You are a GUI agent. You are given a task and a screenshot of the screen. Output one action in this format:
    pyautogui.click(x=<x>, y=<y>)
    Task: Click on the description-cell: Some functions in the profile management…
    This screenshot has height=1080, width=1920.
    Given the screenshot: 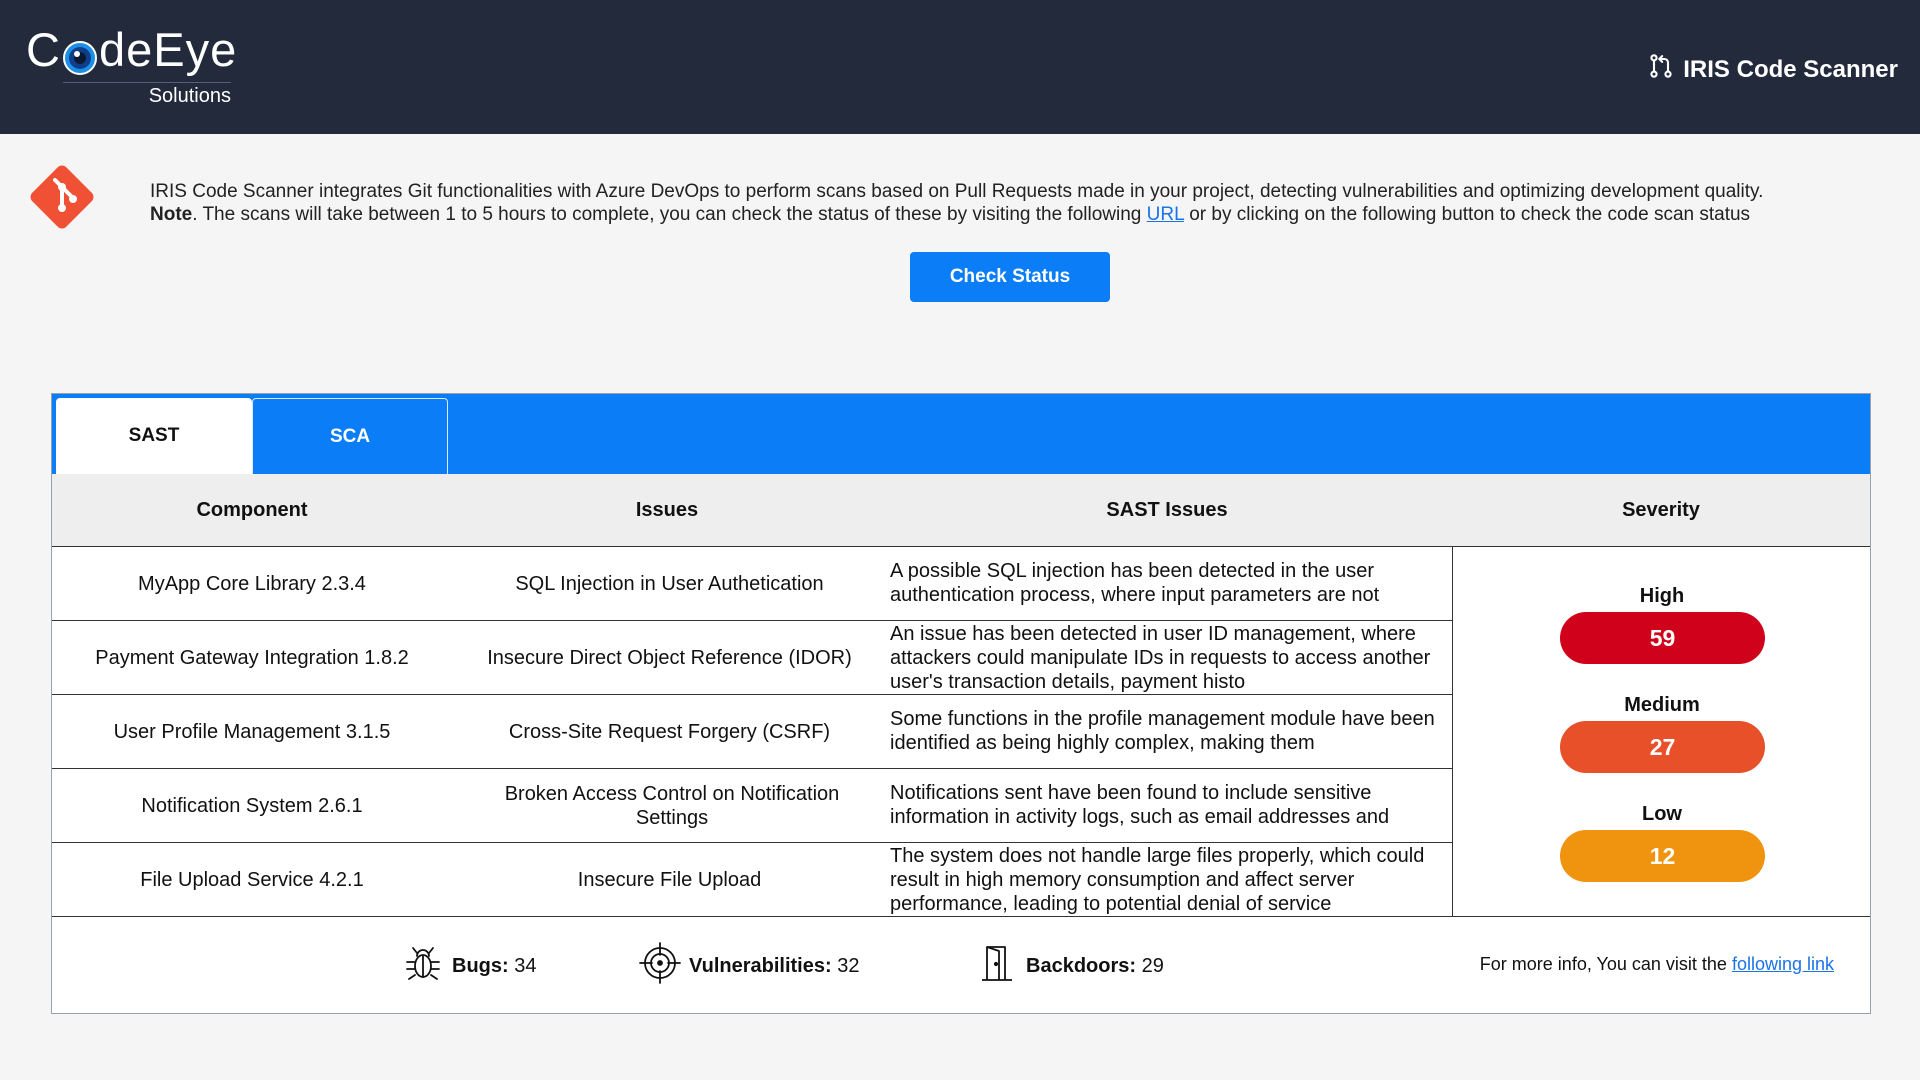 What is the action you would take?
    pyautogui.click(x=1171, y=731)
    